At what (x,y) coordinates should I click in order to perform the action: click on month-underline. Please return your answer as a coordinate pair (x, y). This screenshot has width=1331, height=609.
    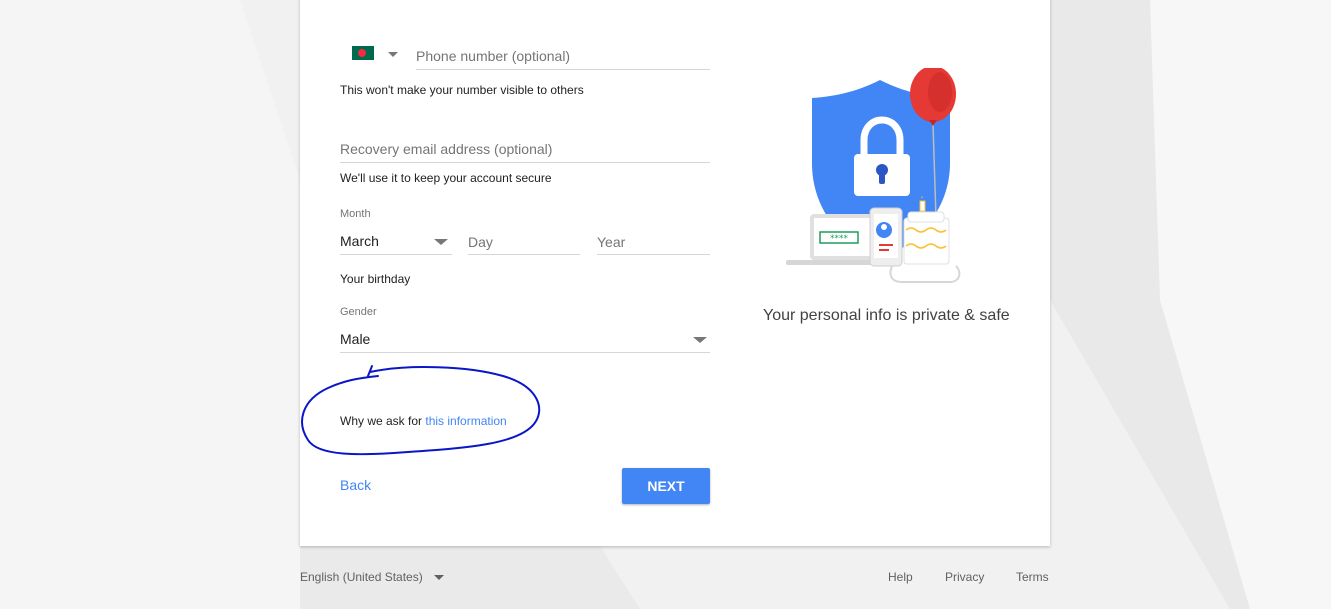
    Looking at the image, I should click on (396, 254).